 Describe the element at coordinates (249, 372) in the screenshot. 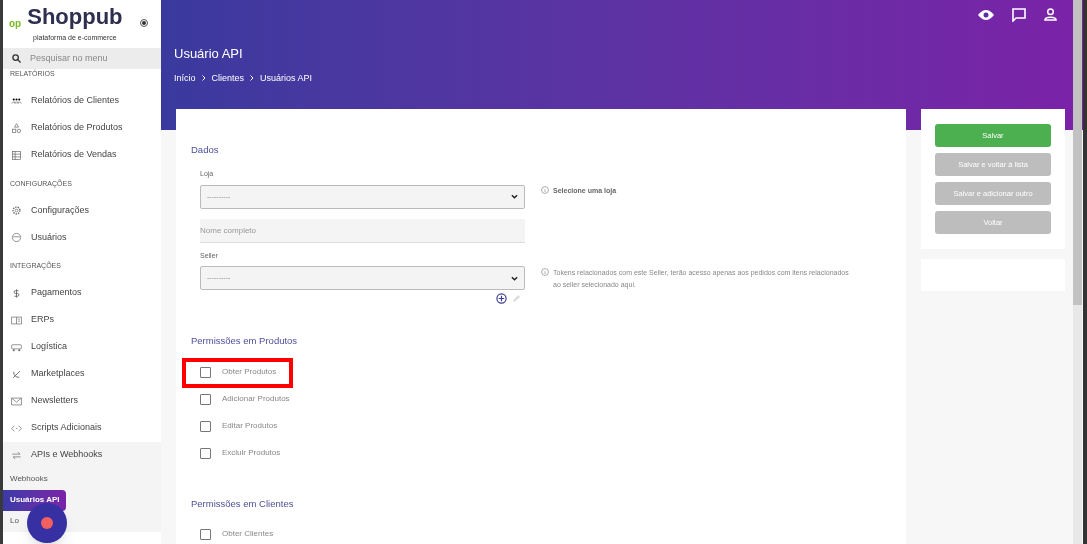

I see `checkbox-label: Obter Produtos` at that location.